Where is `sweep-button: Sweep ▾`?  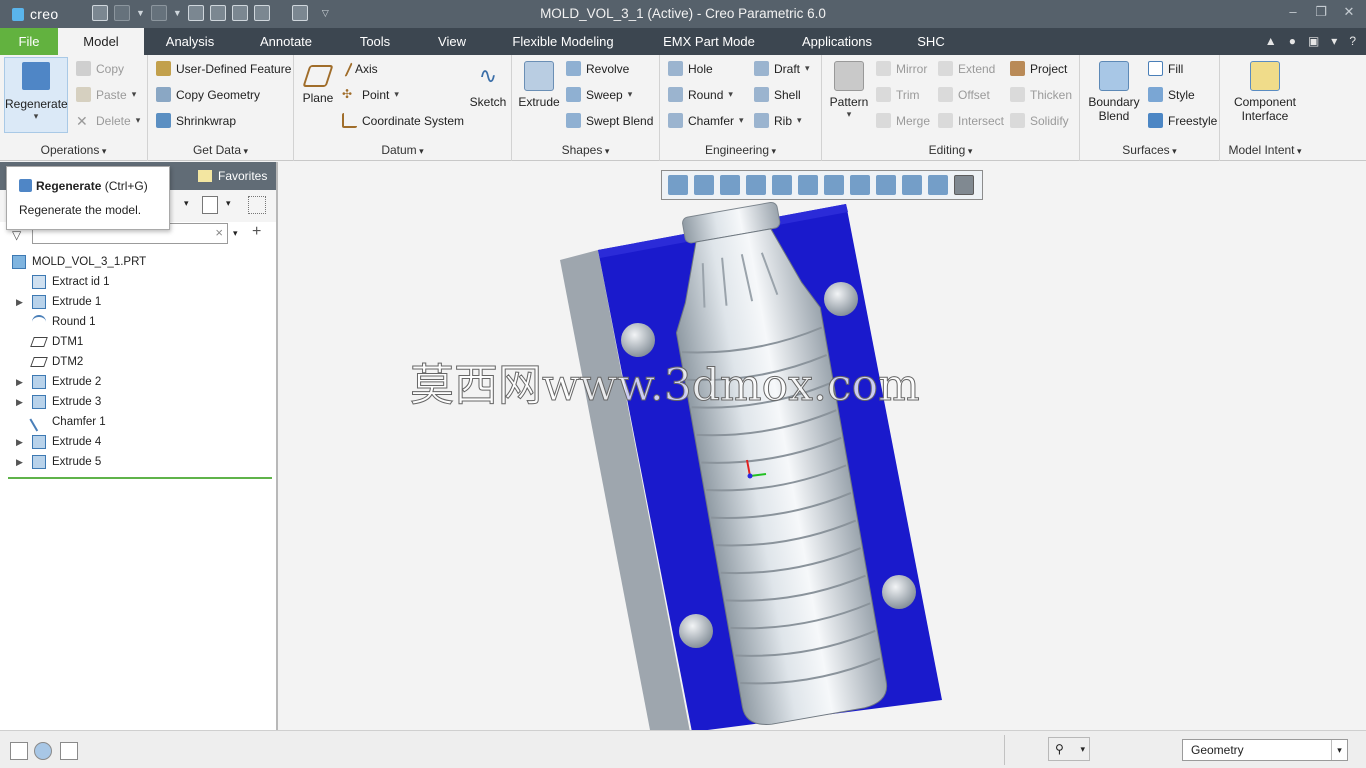
sweep-button: Sweep ▾ is located at coordinates (599, 94).